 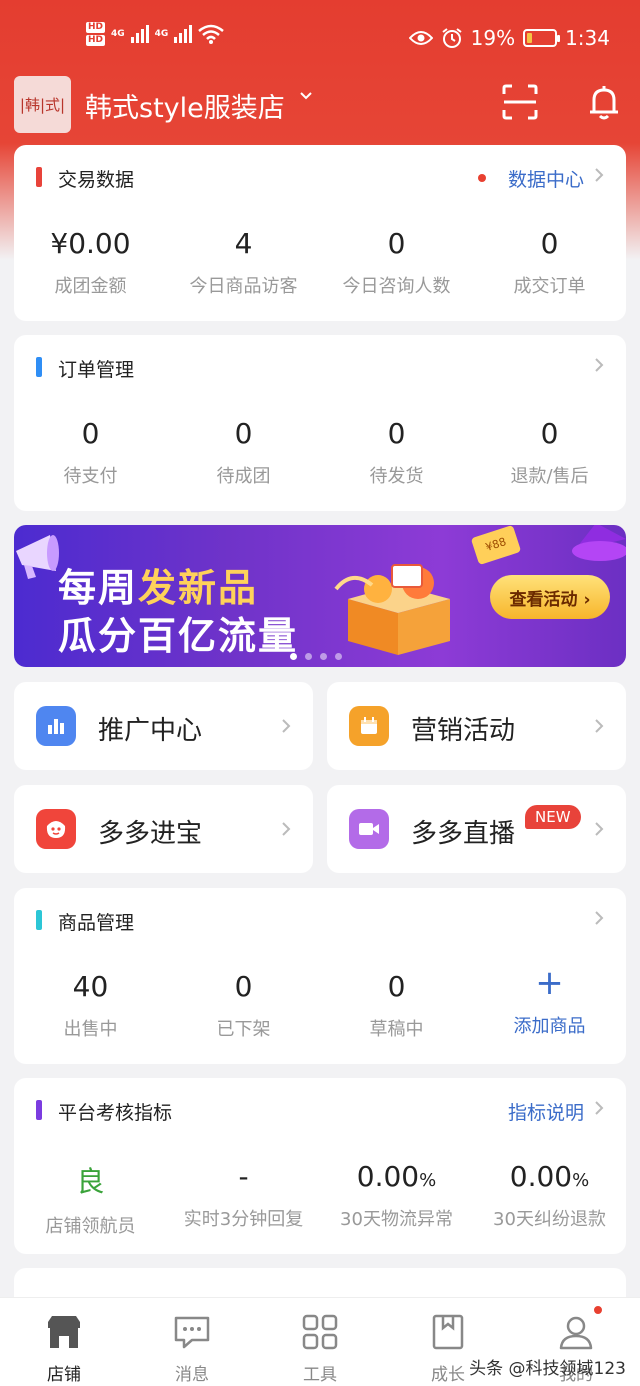 I want to click on add-goods-button: + 添加商品, so click(x=549, y=1002).